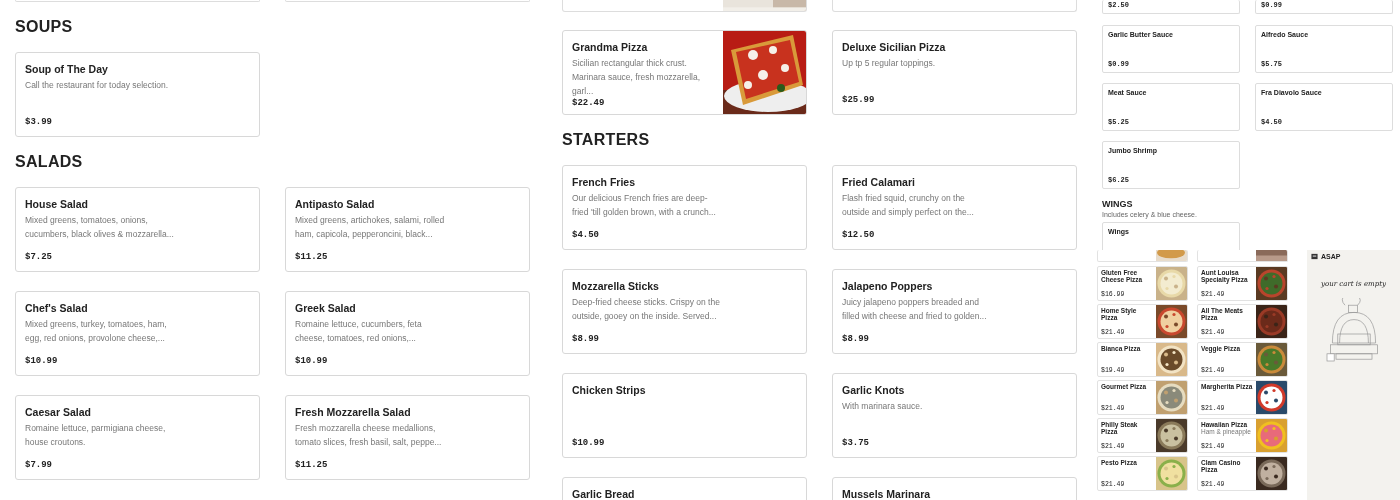  I want to click on item-name: Soup of The Day, so click(67, 69).